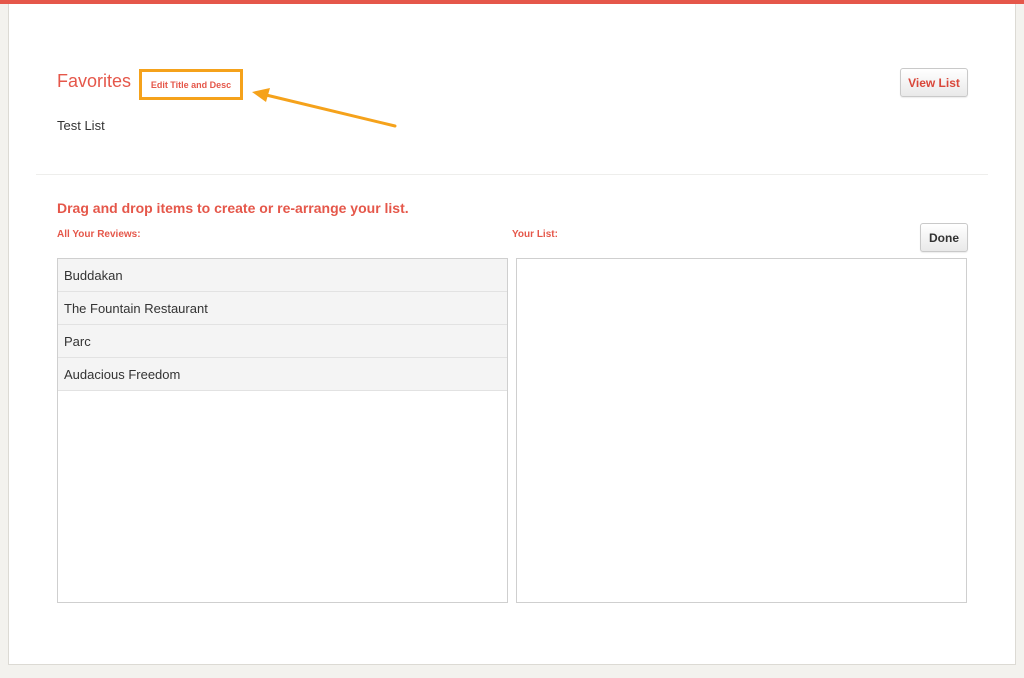 This screenshot has width=1024, height=678. Describe the element at coordinates (99, 234) in the screenshot. I see `all-reviews-label: All Your Reviews:` at that location.